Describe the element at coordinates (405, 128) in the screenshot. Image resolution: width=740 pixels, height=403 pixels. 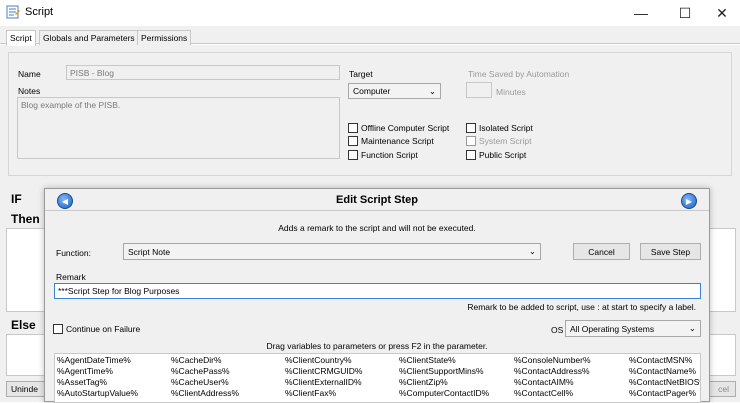
I see `offline-script-label: Offline Computer Script` at that location.